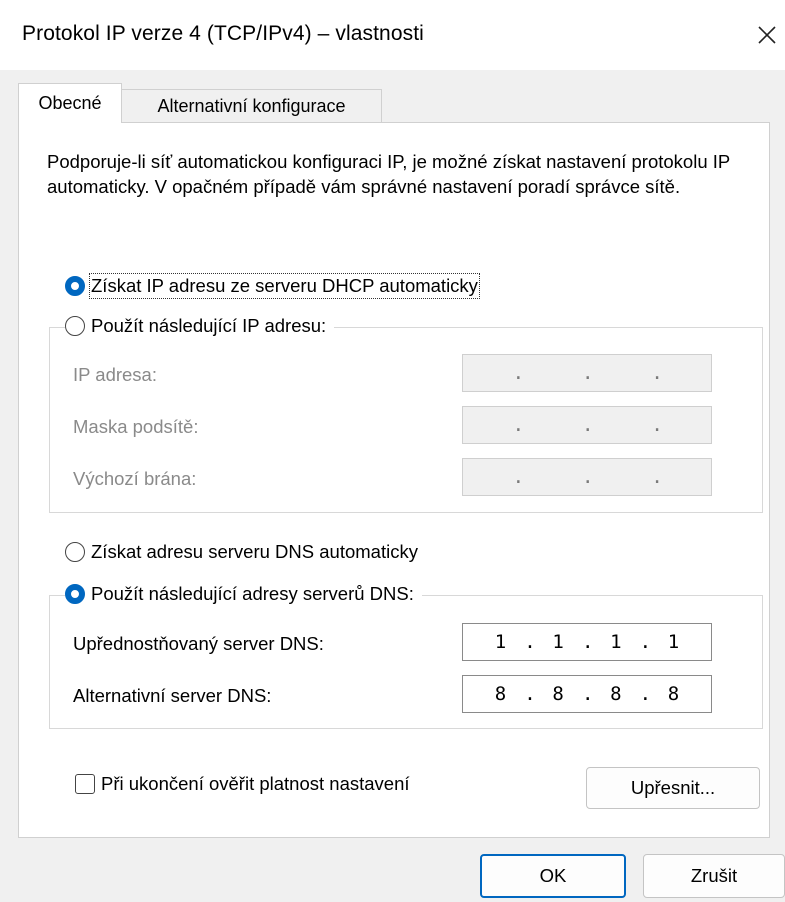 This screenshot has height=902, width=785. What do you see at coordinates (714, 876) in the screenshot?
I see `cancel-button: Zrušit` at bounding box center [714, 876].